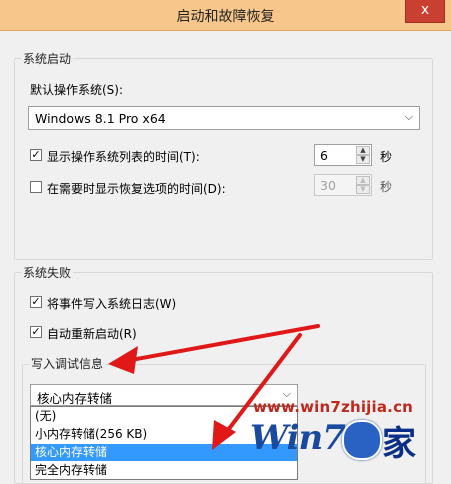 The image size is (451, 484). I want to click on windows-logo-icon, so click(362, 440).